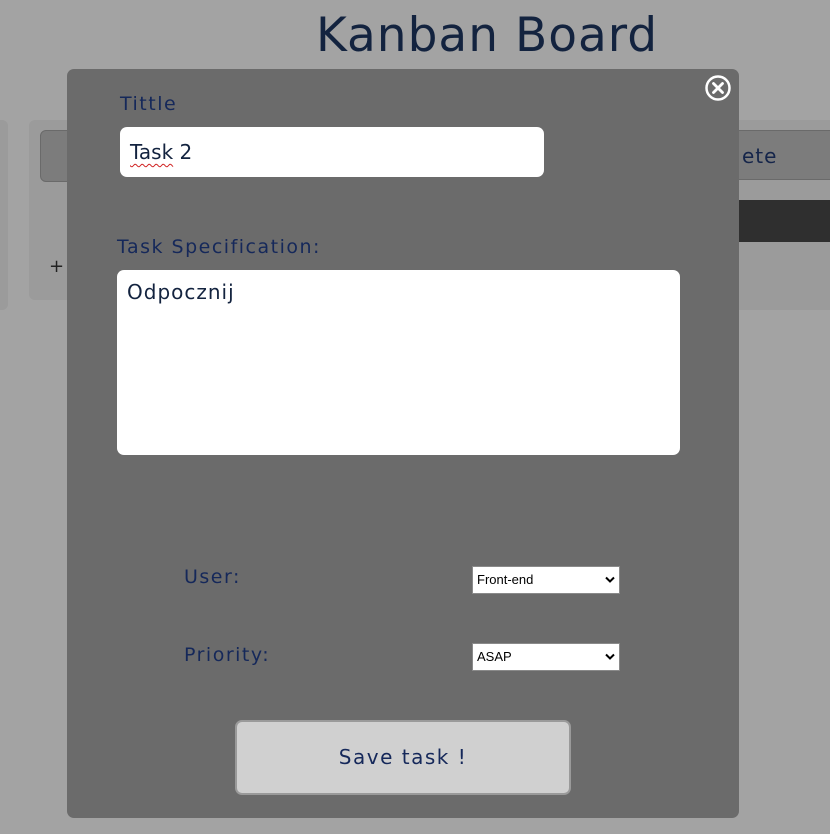 The image size is (830, 834). I want to click on spec-label: Task Specification:, so click(219, 247).